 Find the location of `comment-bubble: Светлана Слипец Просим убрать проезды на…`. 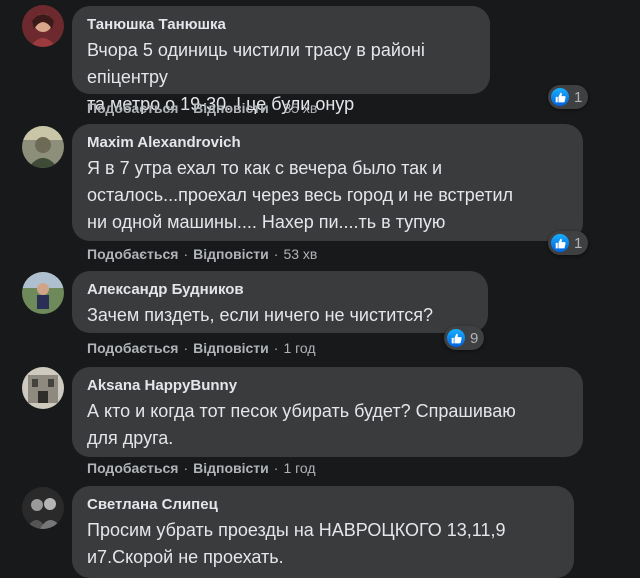

comment-bubble: Светлана Слипец Просим убрать проезды на… is located at coordinates (323, 532).